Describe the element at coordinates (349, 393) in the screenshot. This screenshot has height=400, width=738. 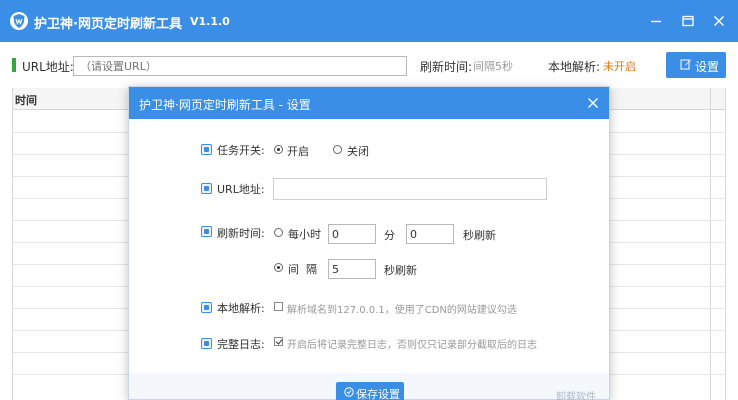
I see `check-circle-icon` at that location.